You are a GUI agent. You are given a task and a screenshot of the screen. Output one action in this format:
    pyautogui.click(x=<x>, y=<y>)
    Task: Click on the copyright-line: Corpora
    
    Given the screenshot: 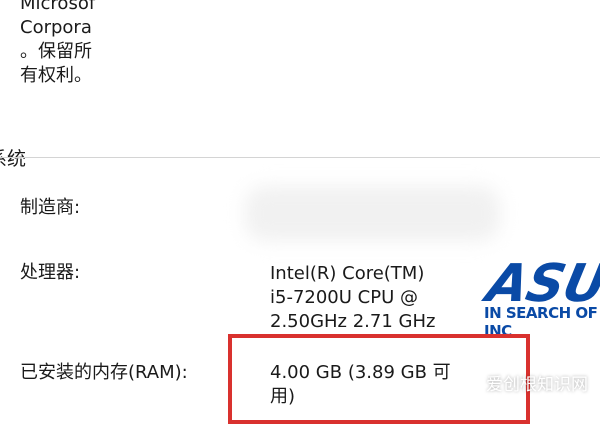 What is the action you would take?
    pyautogui.click(x=56, y=27)
    